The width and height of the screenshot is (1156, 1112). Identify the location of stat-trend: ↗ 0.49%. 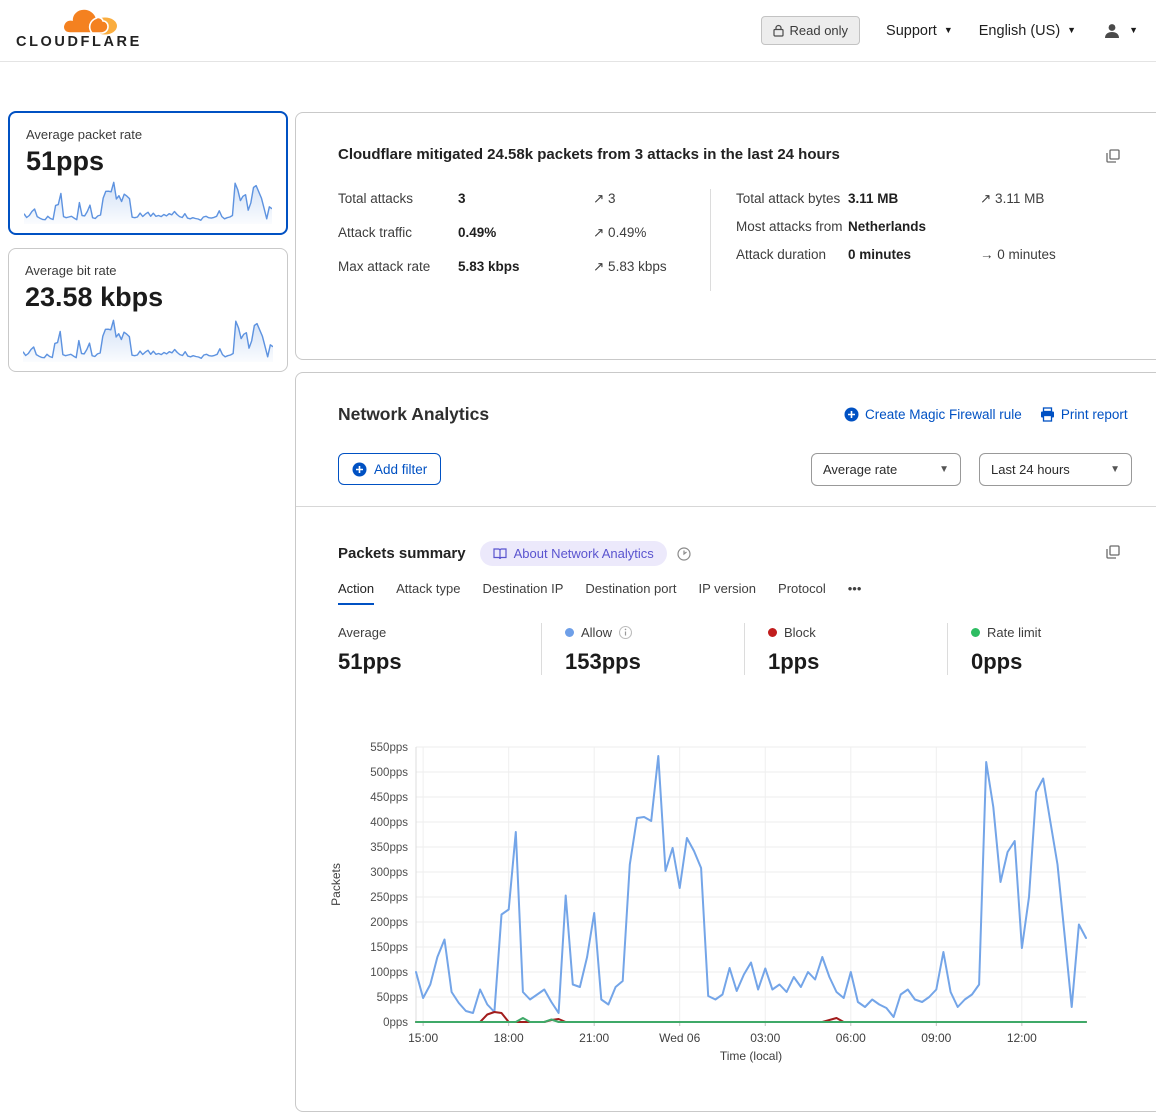
(620, 232).